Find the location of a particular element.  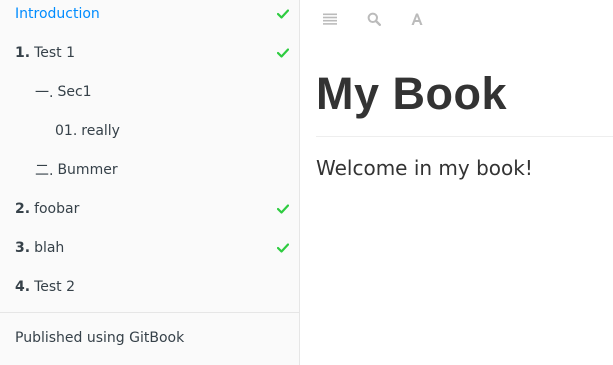

sidebar-divider is located at coordinates (149, 312).